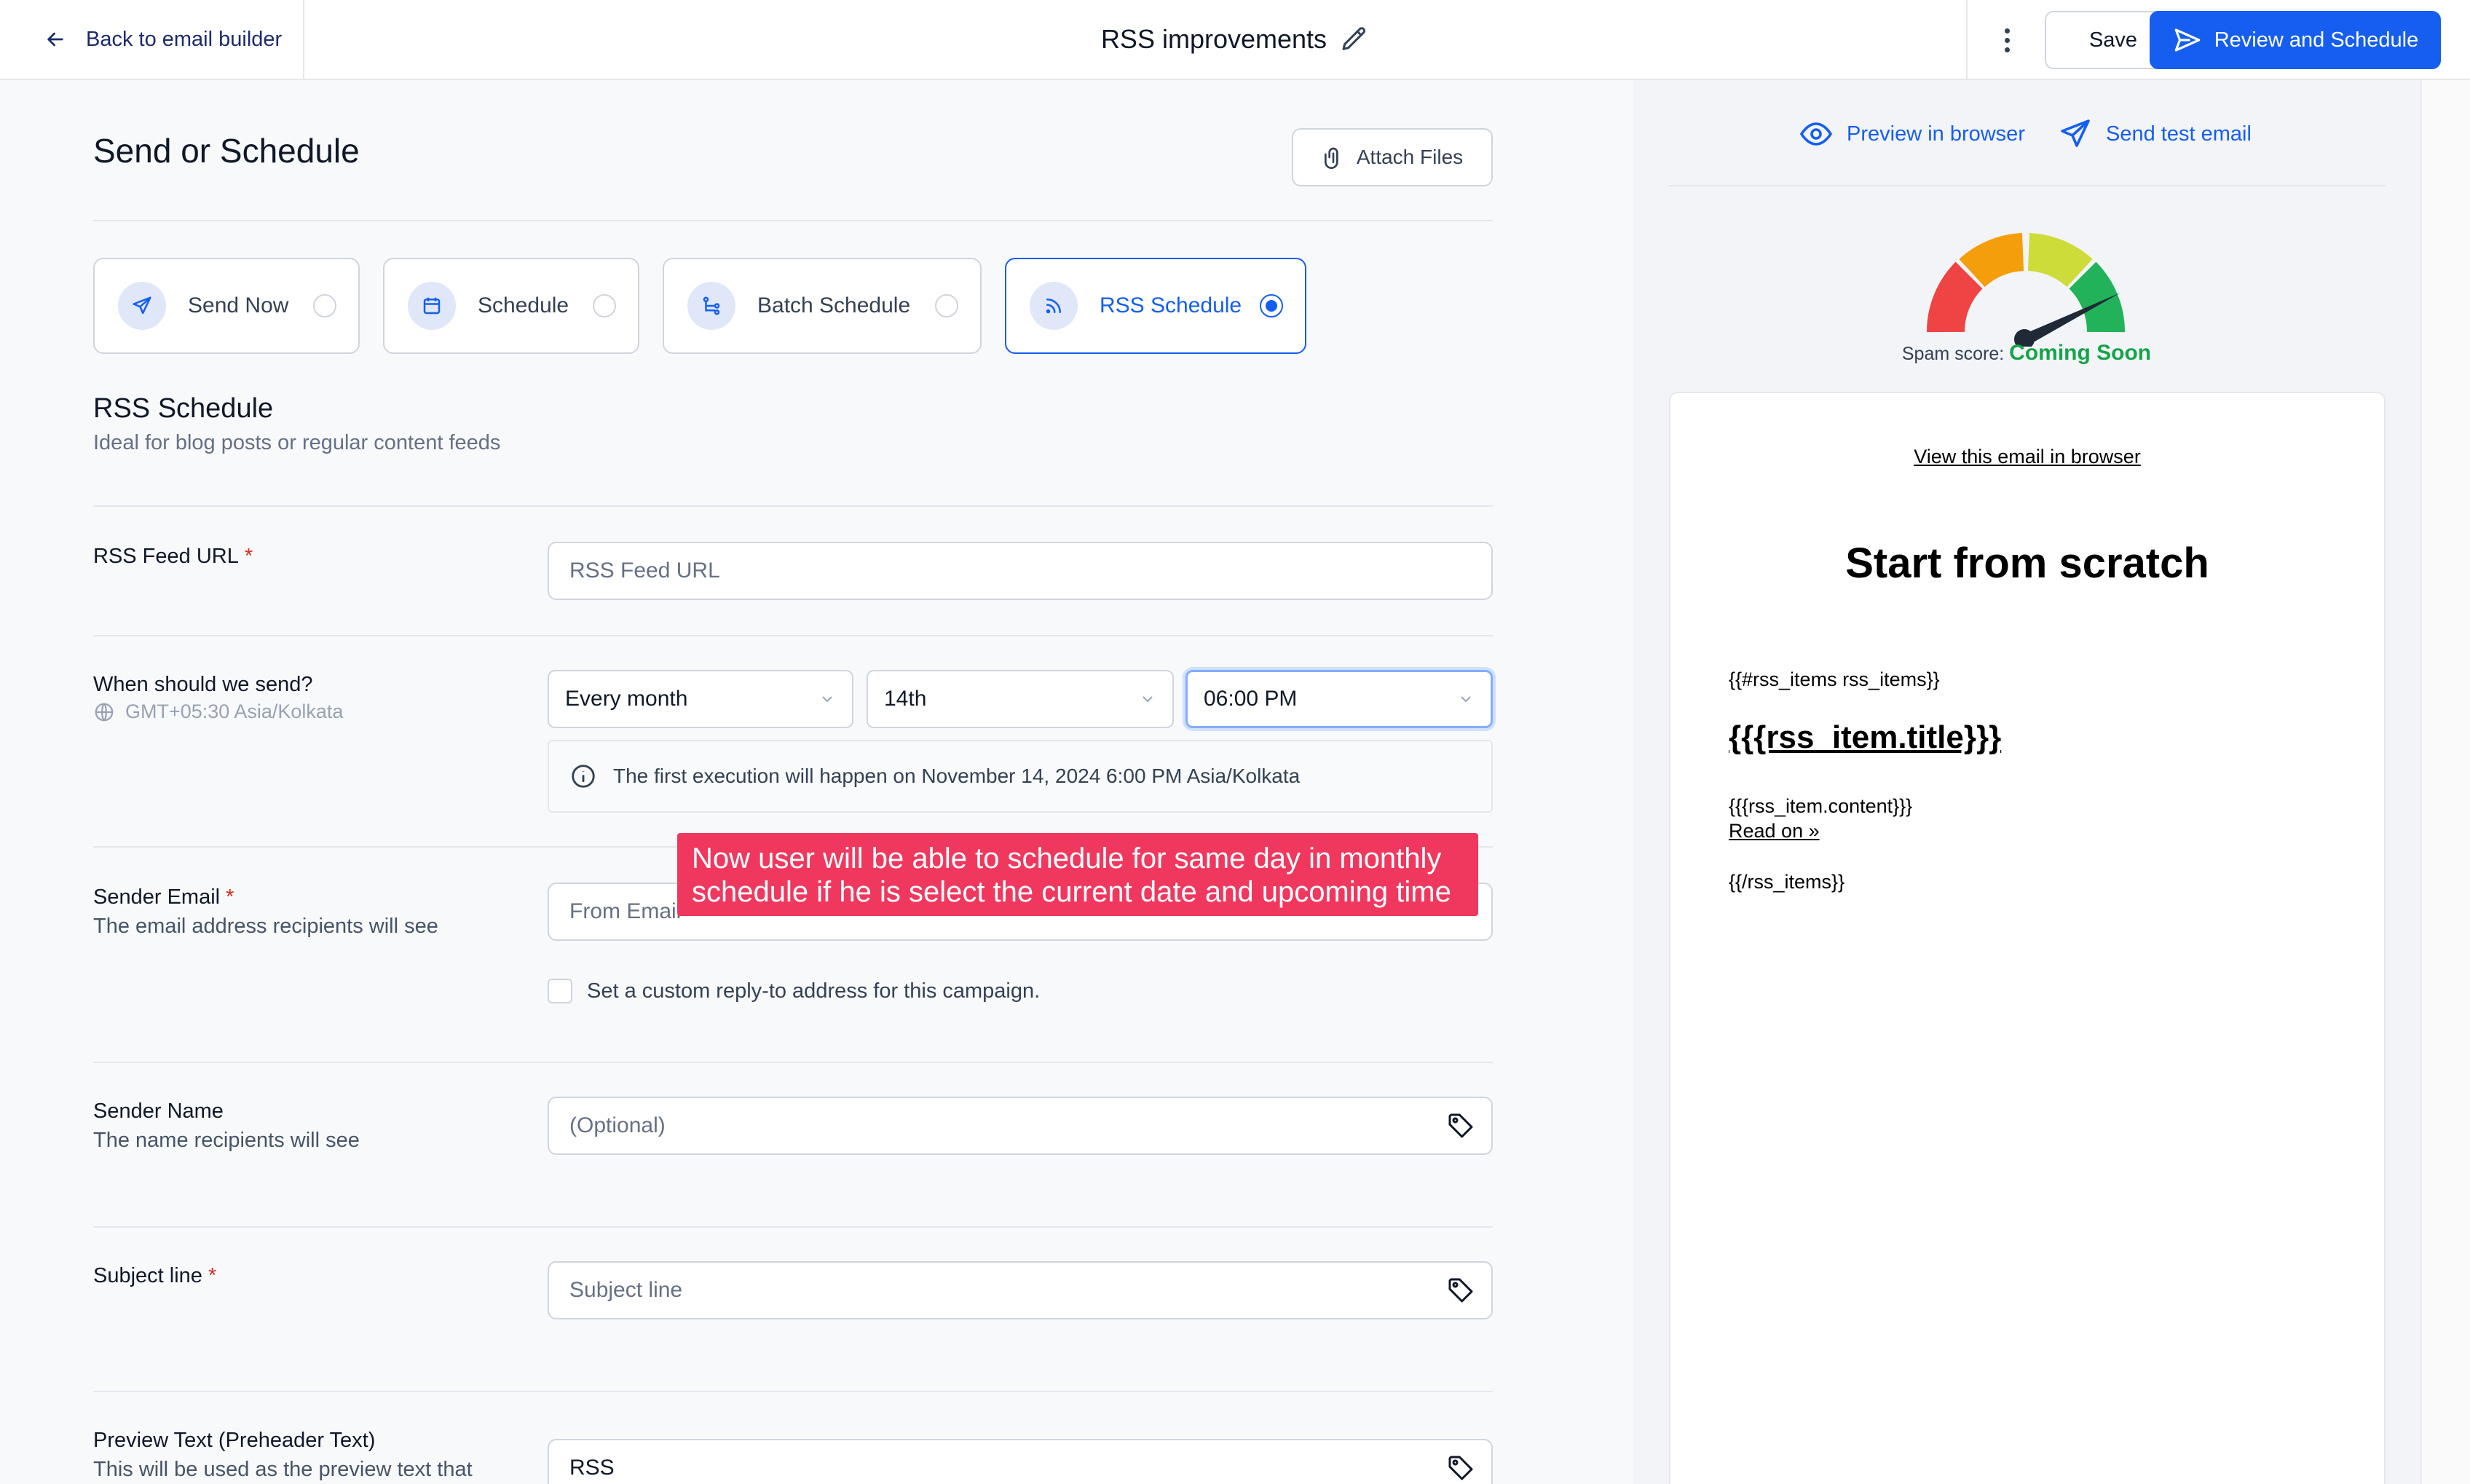  Describe the element at coordinates (1020, 1126) in the screenshot. I see `sender-name-input: (Optional)` at that location.